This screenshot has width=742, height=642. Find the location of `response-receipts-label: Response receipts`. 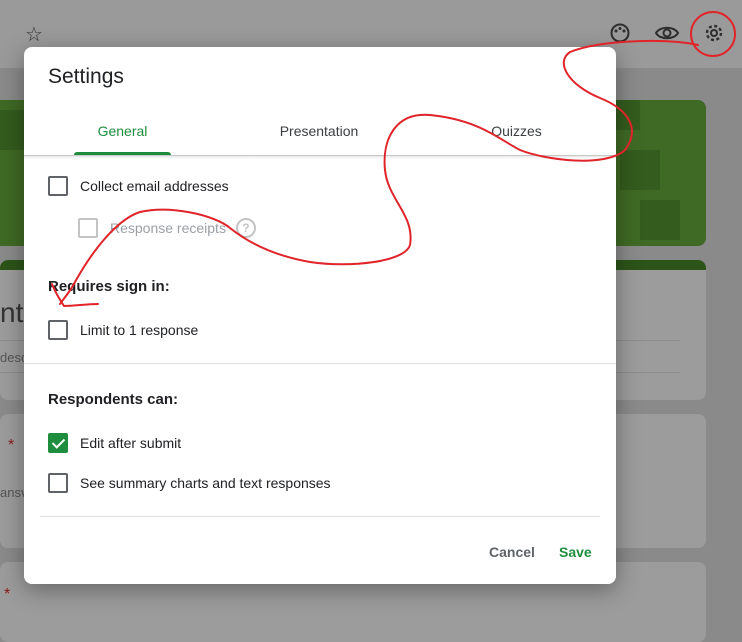

response-receipts-label: Response receipts is located at coordinates (168, 228).